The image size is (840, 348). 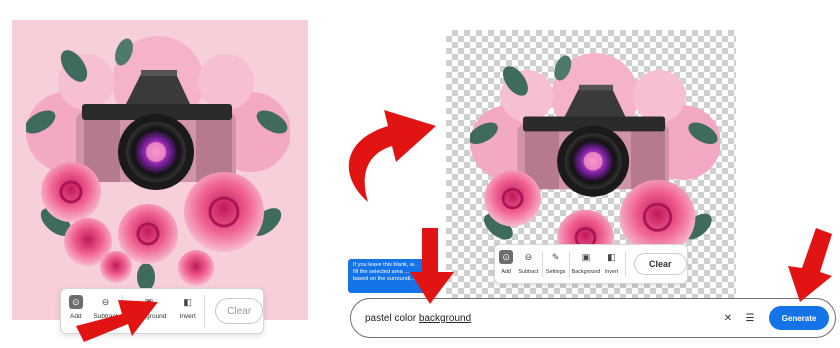 What do you see at coordinates (117, 321) in the screenshot?
I see `arrow-to-background-left` at bounding box center [117, 321].